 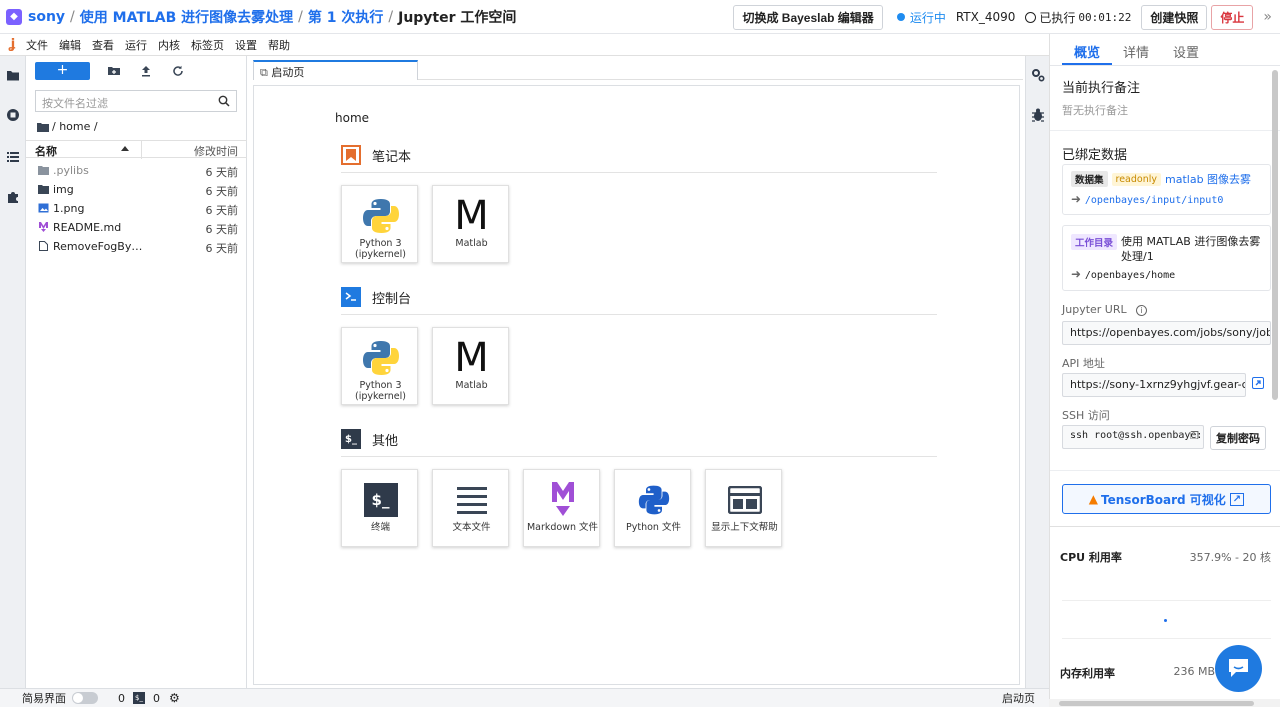 I want to click on markdown-file-icon, so click(x=43, y=227).